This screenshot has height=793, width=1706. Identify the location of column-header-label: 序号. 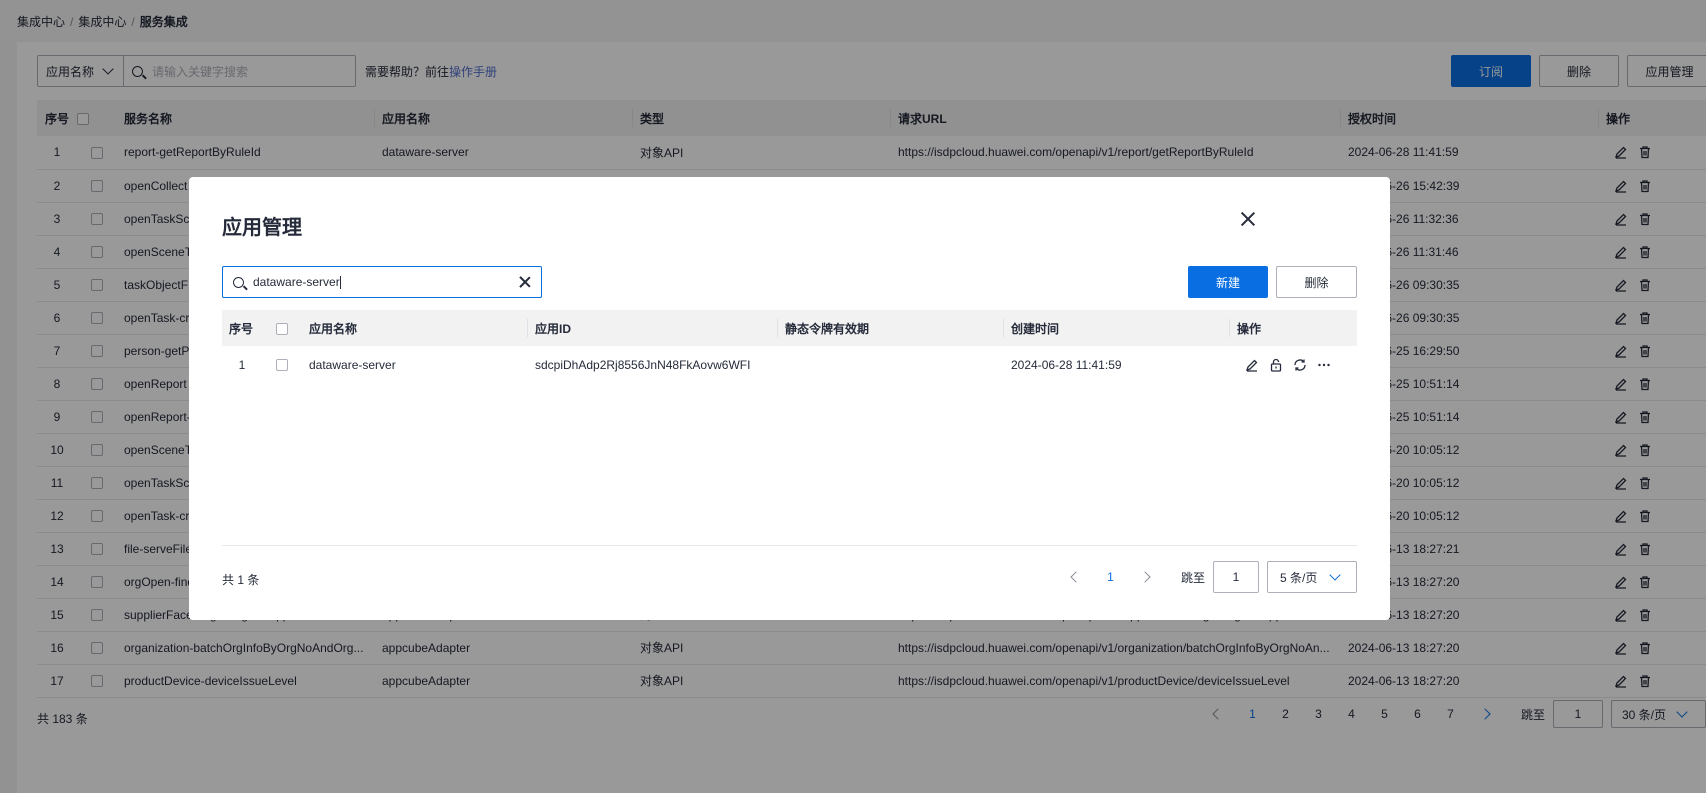
(241, 328).